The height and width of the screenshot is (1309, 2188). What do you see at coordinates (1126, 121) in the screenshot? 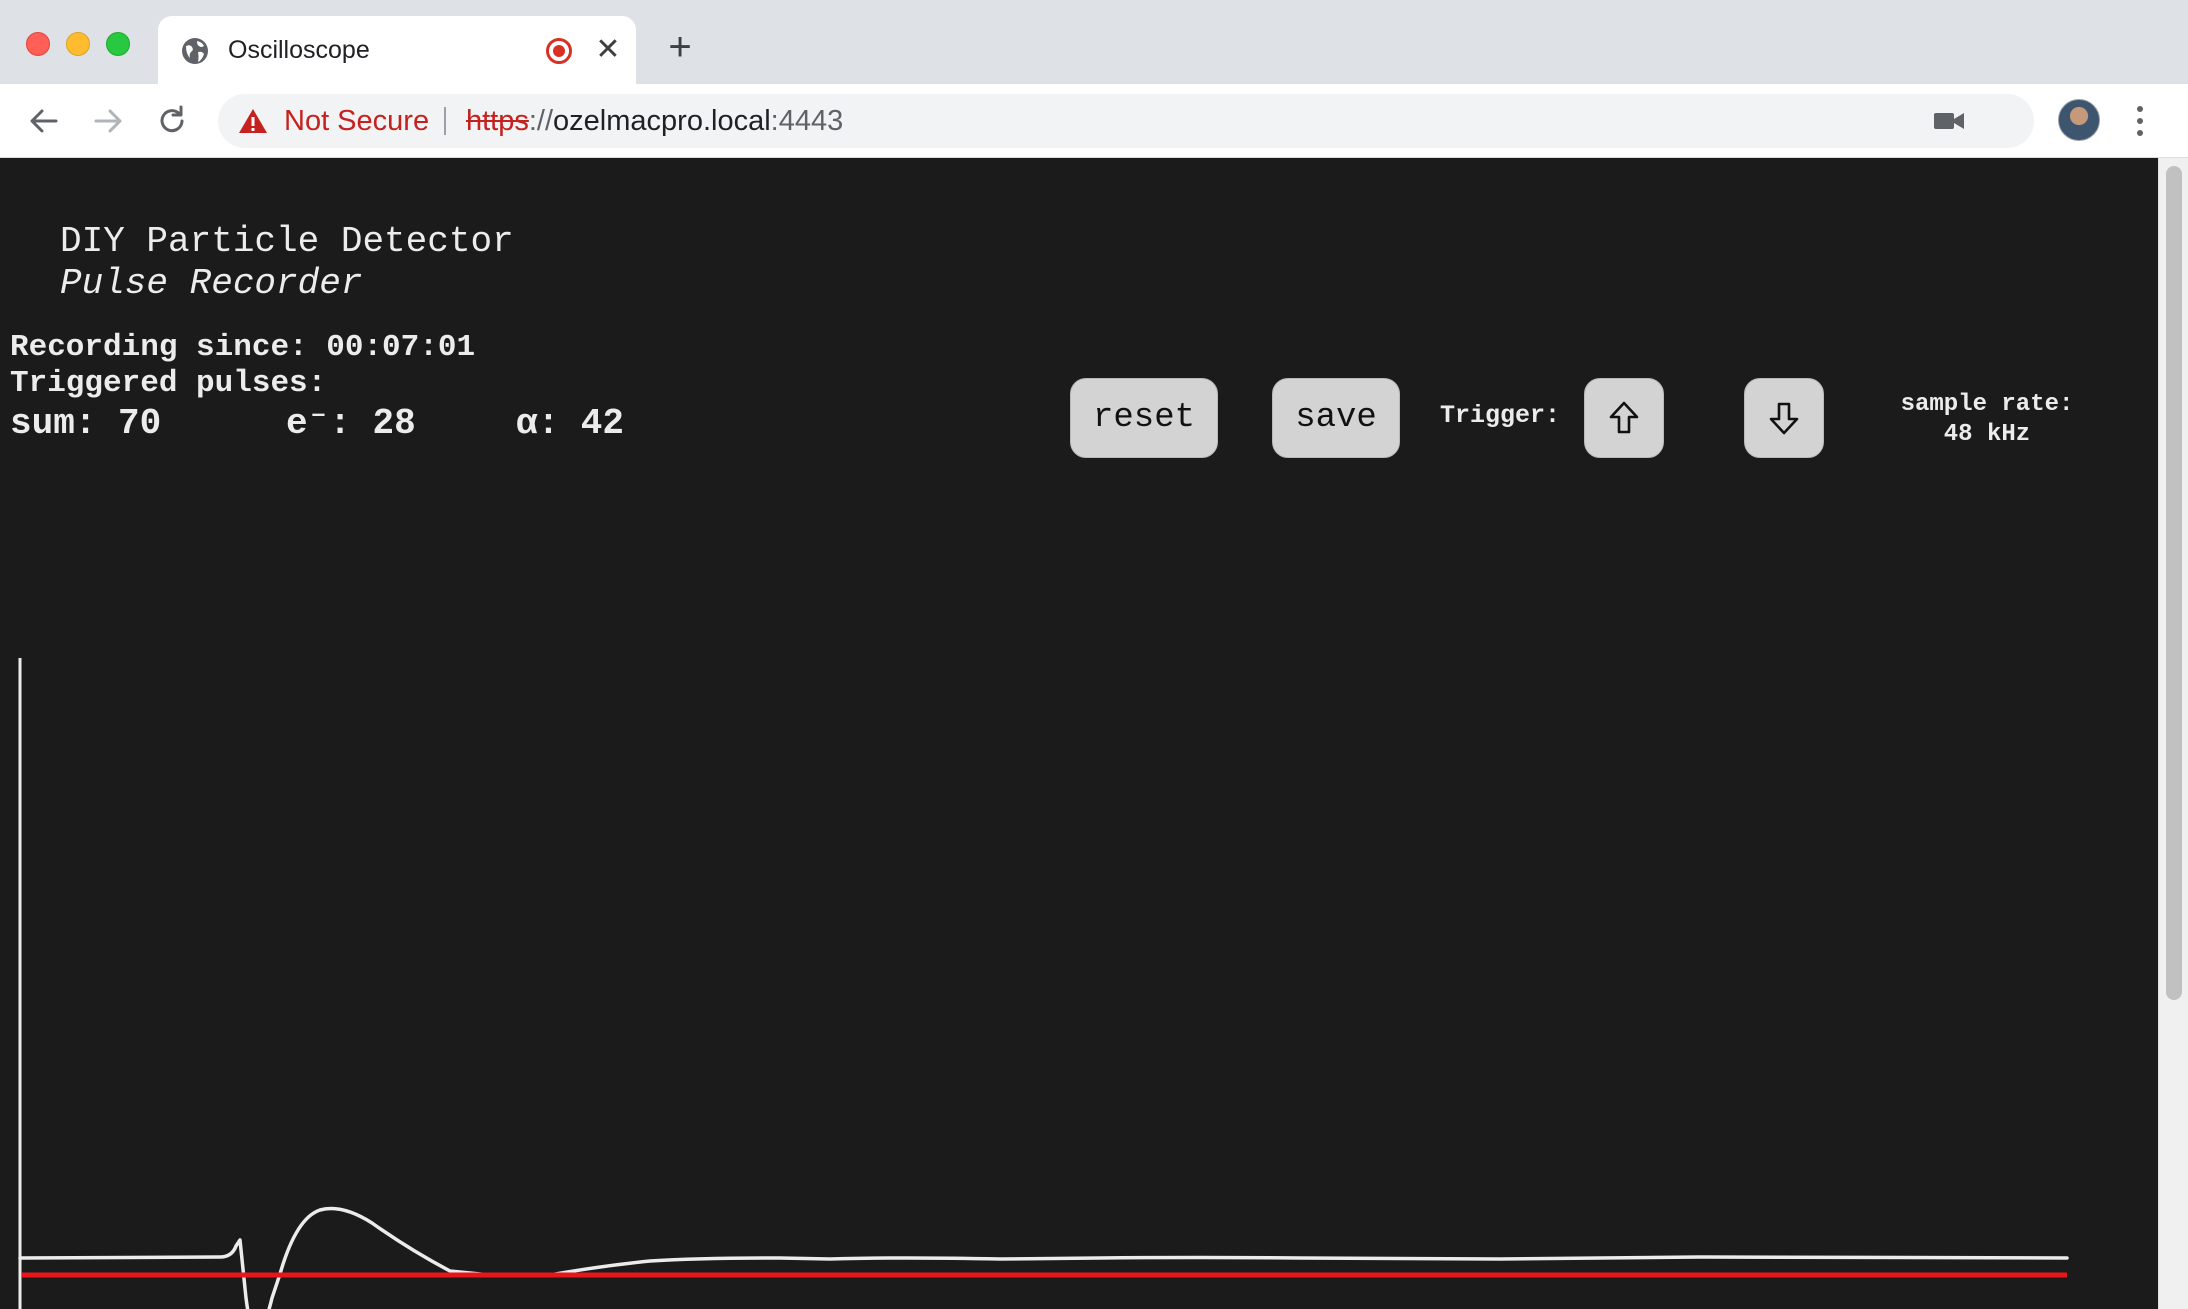
I see `address-bar: Not Secure https://ozelmacpro.local:4443` at bounding box center [1126, 121].